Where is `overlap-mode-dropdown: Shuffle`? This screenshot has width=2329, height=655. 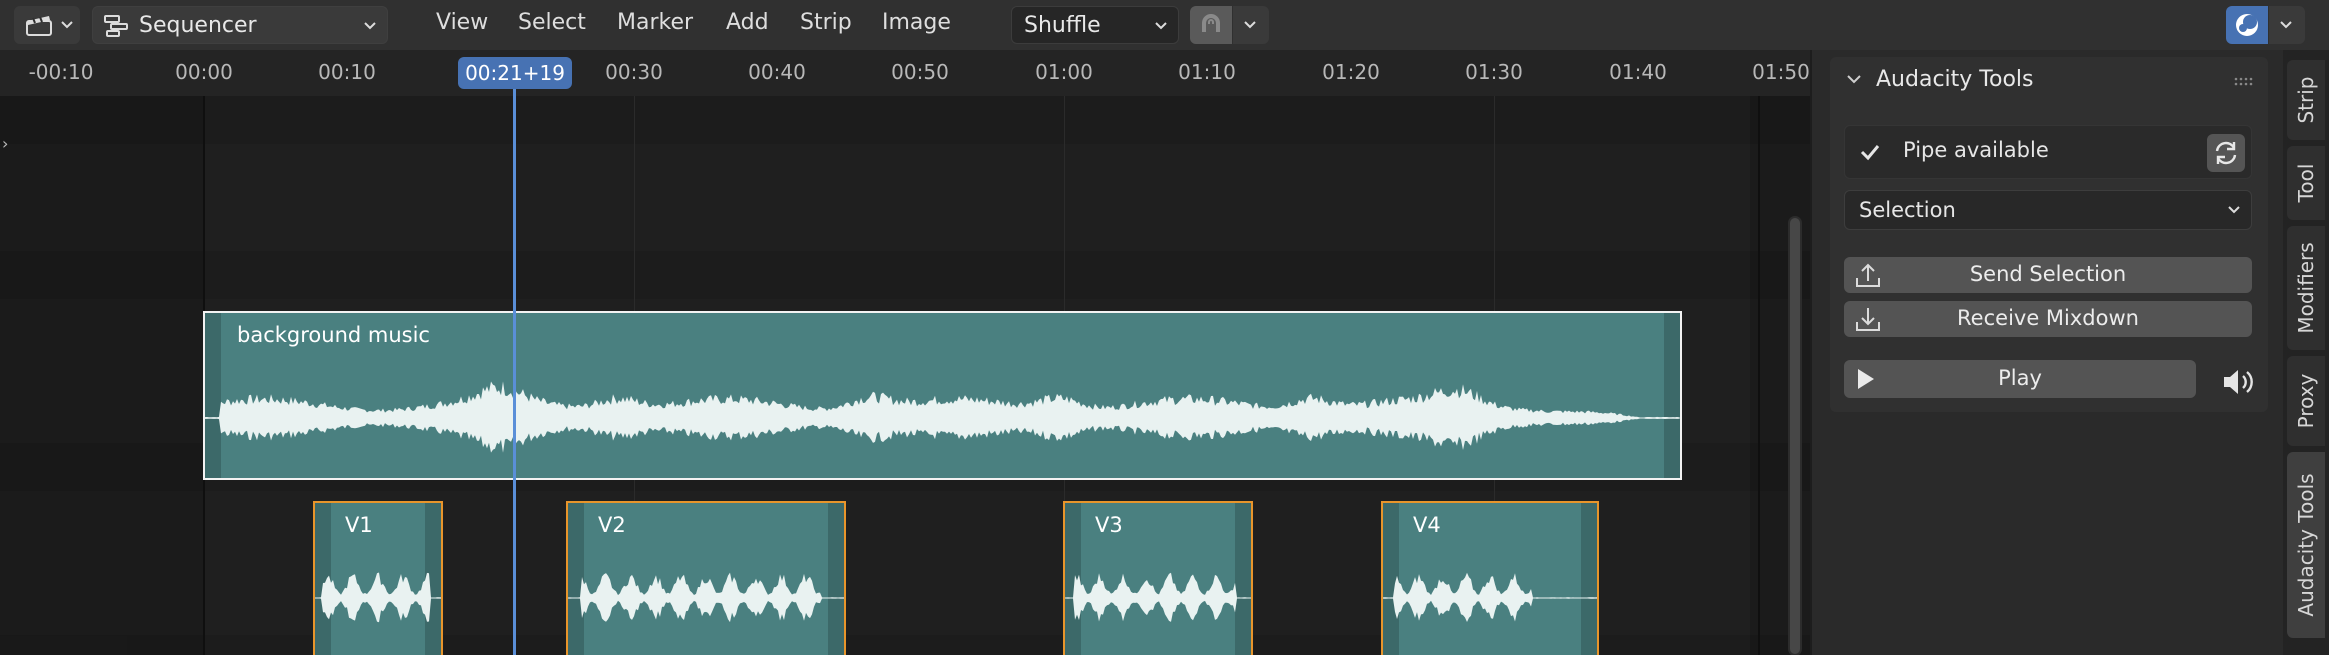
overlap-mode-dropdown: Shuffle is located at coordinates (1095, 25).